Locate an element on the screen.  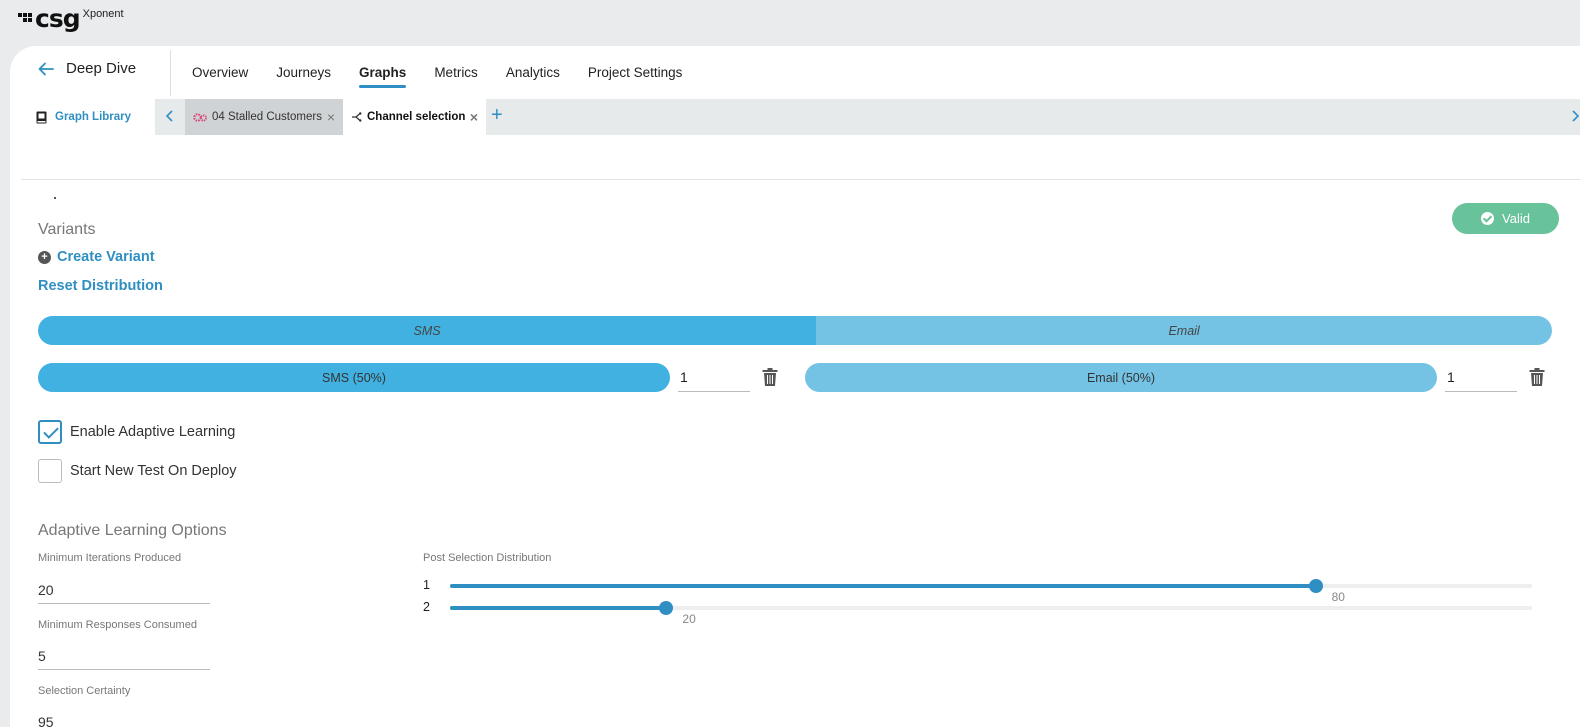
check-circle-icon is located at coordinates (1488, 218).